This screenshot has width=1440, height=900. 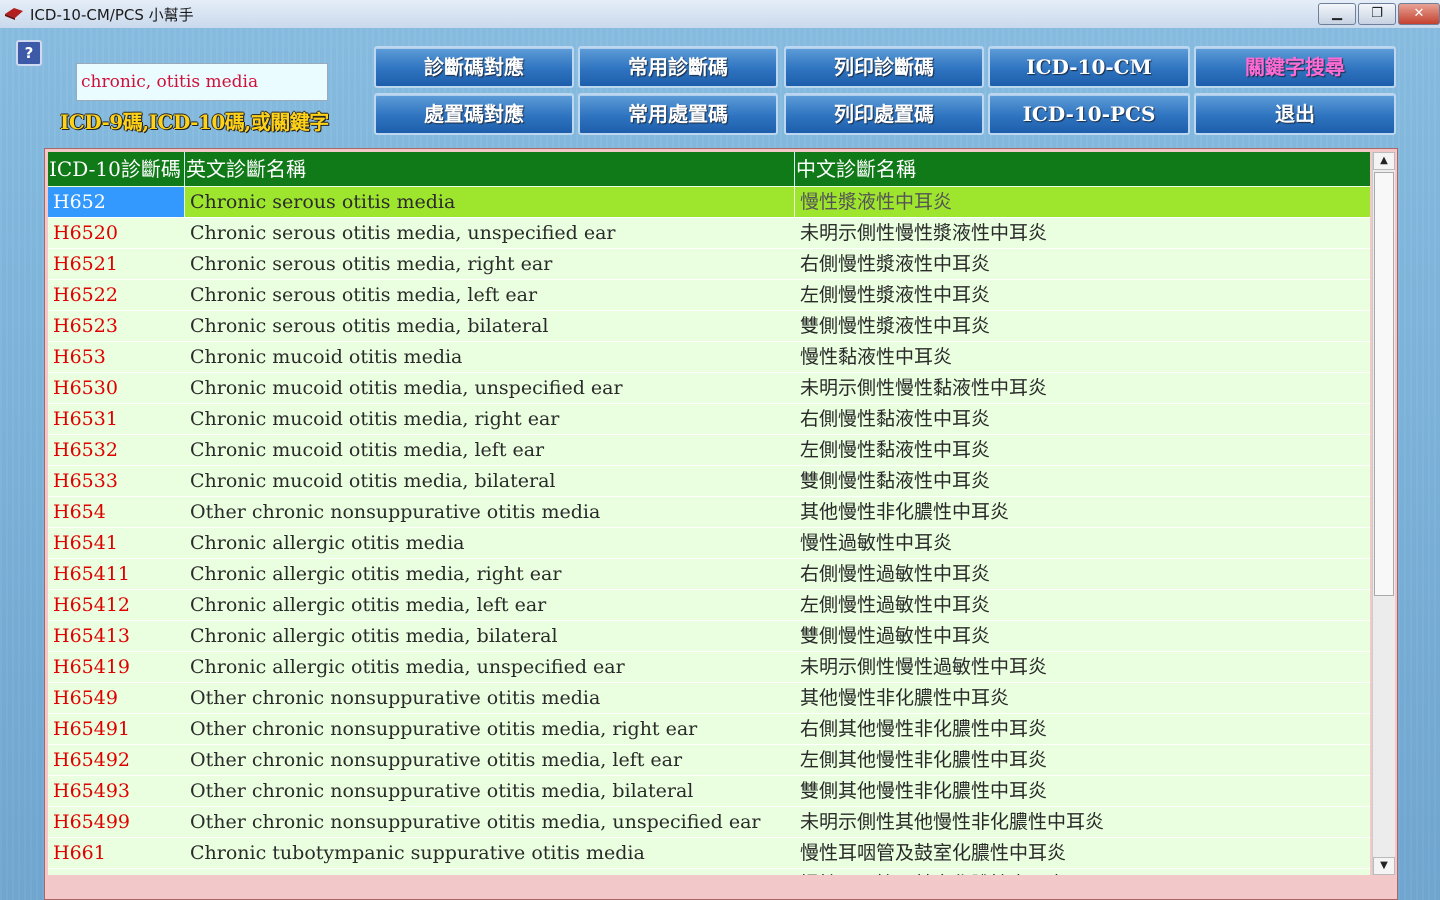 I want to click on cell-english-name: Chronic allergic otitis media, so click(x=489, y=543).